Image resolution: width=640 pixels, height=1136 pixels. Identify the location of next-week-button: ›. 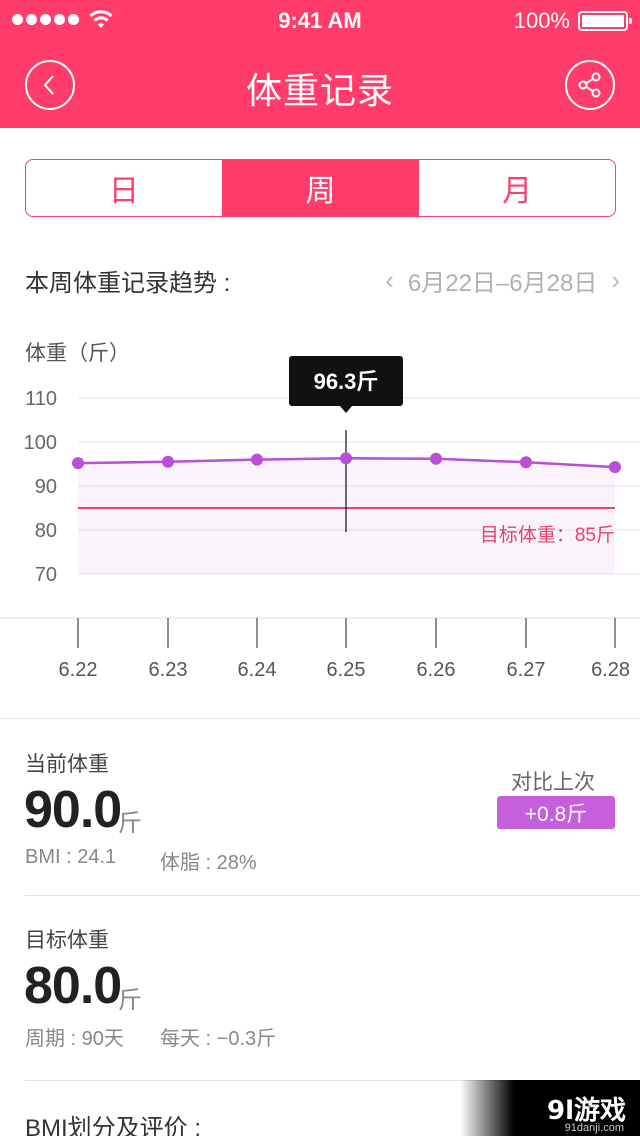
(615, 280).